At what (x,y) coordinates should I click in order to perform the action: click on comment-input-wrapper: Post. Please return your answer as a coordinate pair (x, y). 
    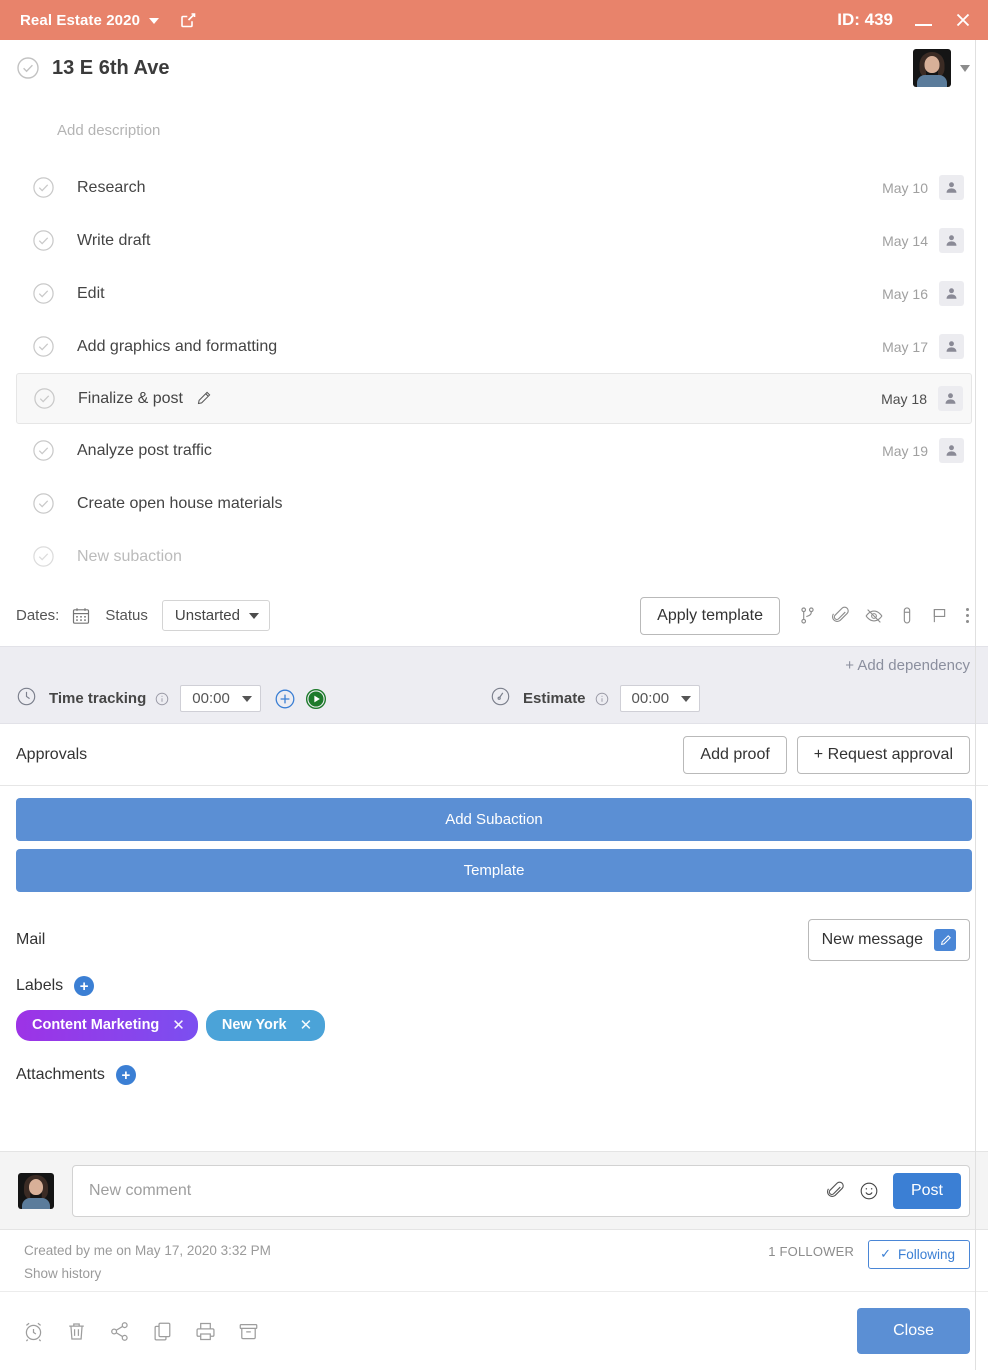
    Looking at the image, I should click on (521, 1190).